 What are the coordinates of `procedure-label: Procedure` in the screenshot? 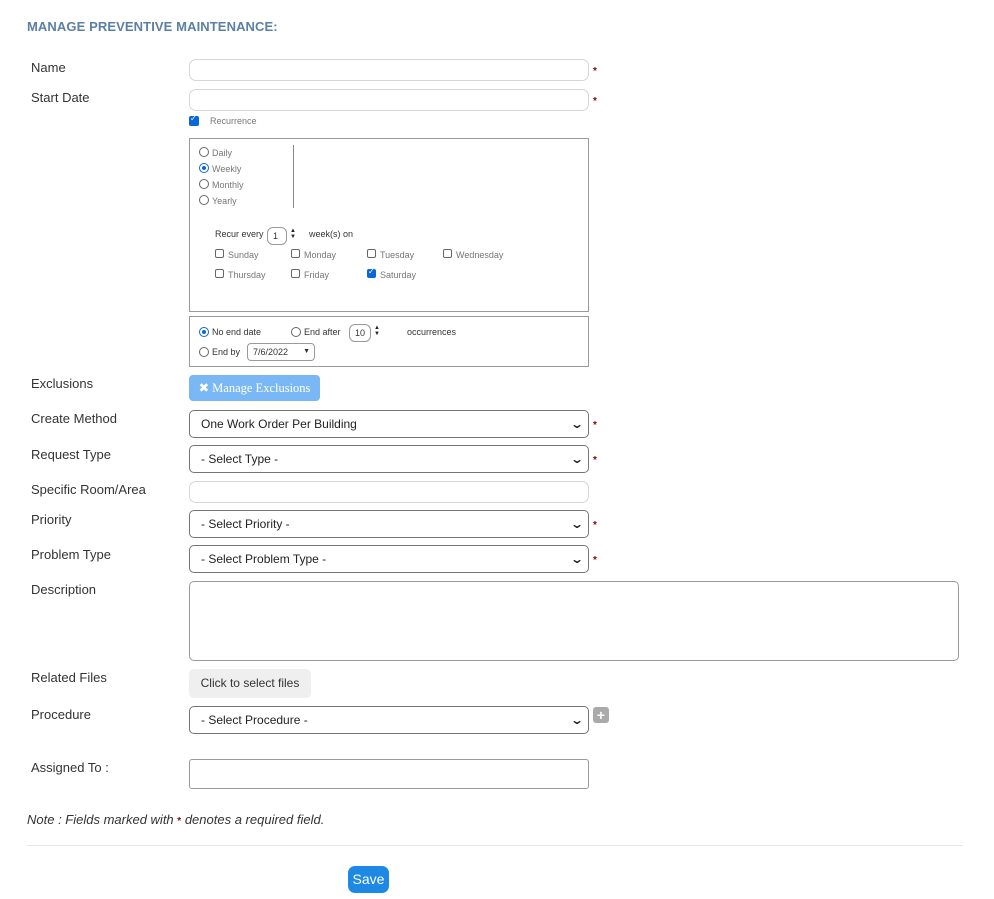 It's located at (61, 714).